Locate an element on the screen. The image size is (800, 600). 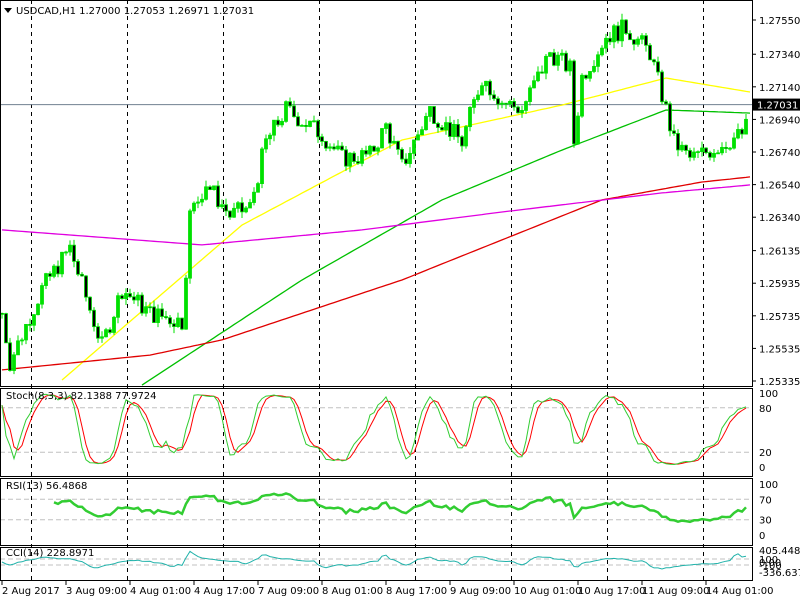
rsi-panel is located at coordinates (376, 508).